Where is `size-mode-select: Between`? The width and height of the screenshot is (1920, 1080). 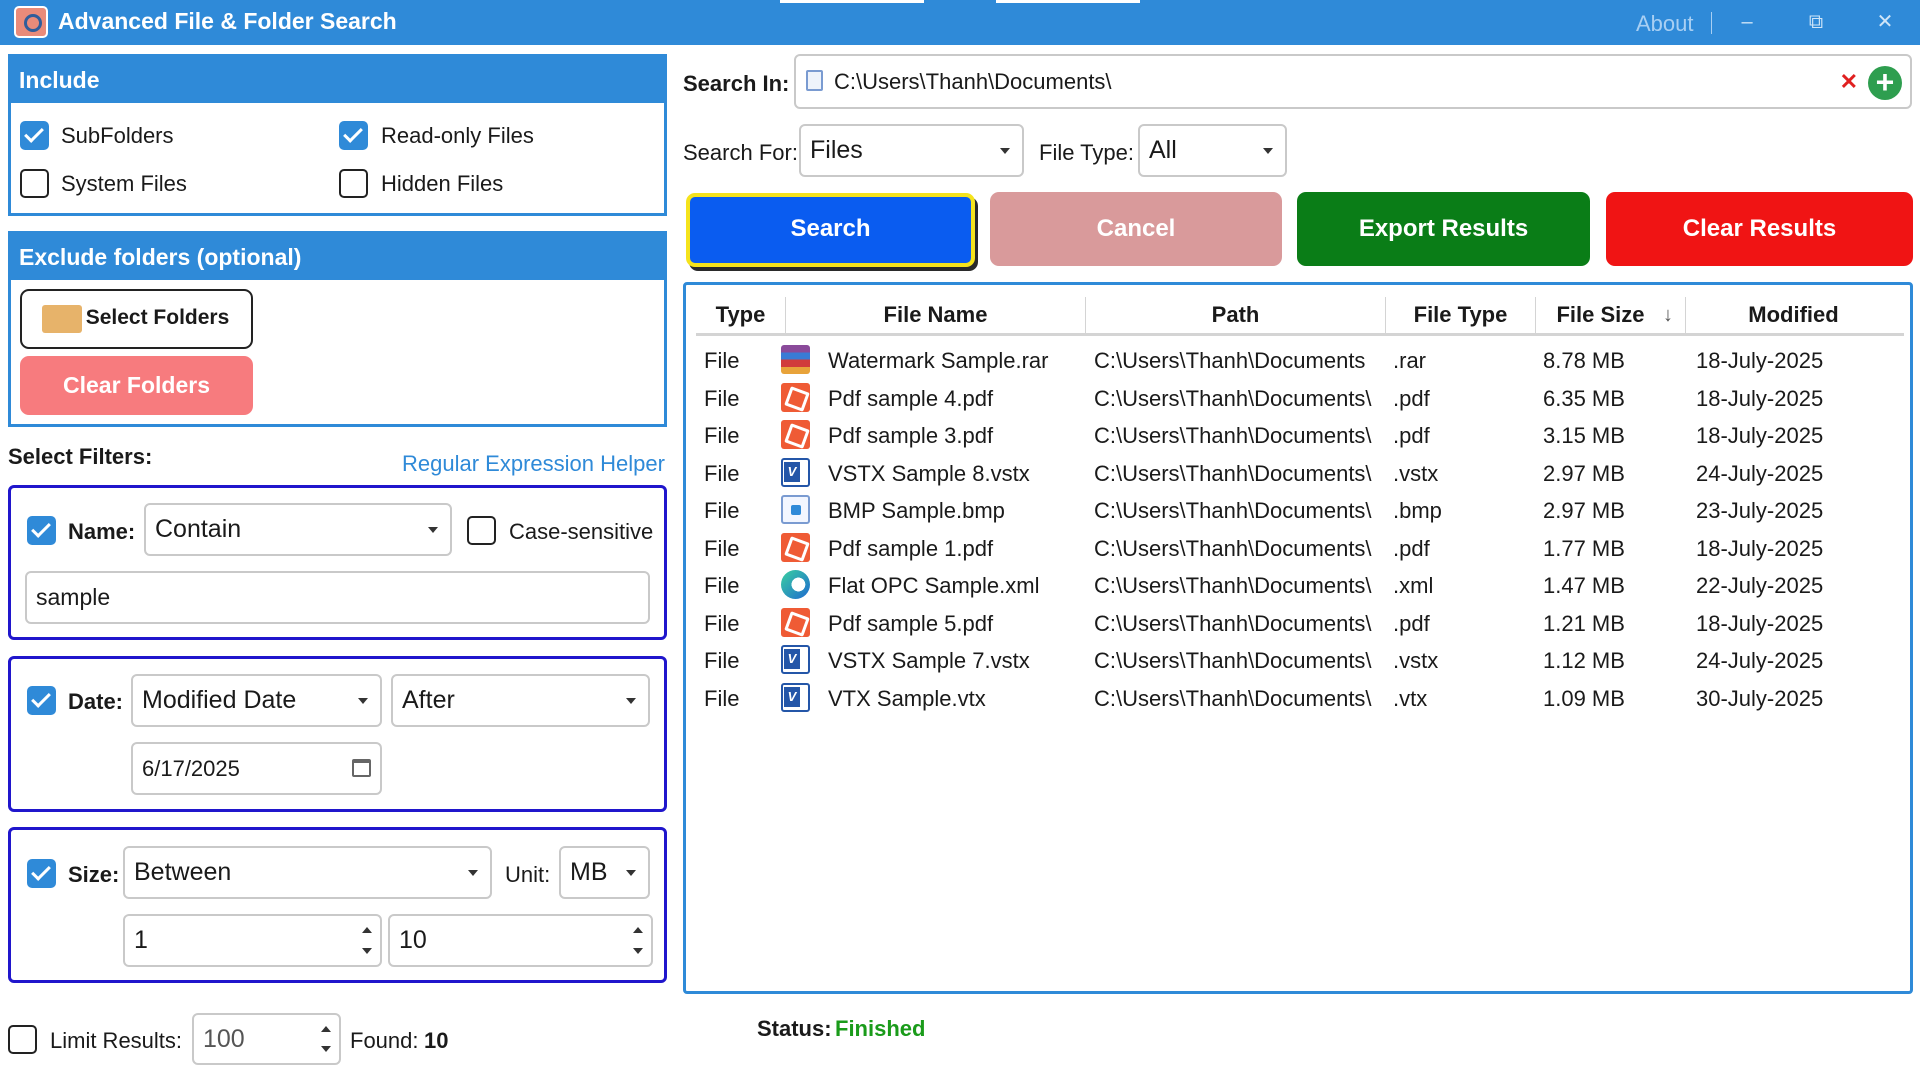 size-mode-select: Between is located at coordinates (307, 872).